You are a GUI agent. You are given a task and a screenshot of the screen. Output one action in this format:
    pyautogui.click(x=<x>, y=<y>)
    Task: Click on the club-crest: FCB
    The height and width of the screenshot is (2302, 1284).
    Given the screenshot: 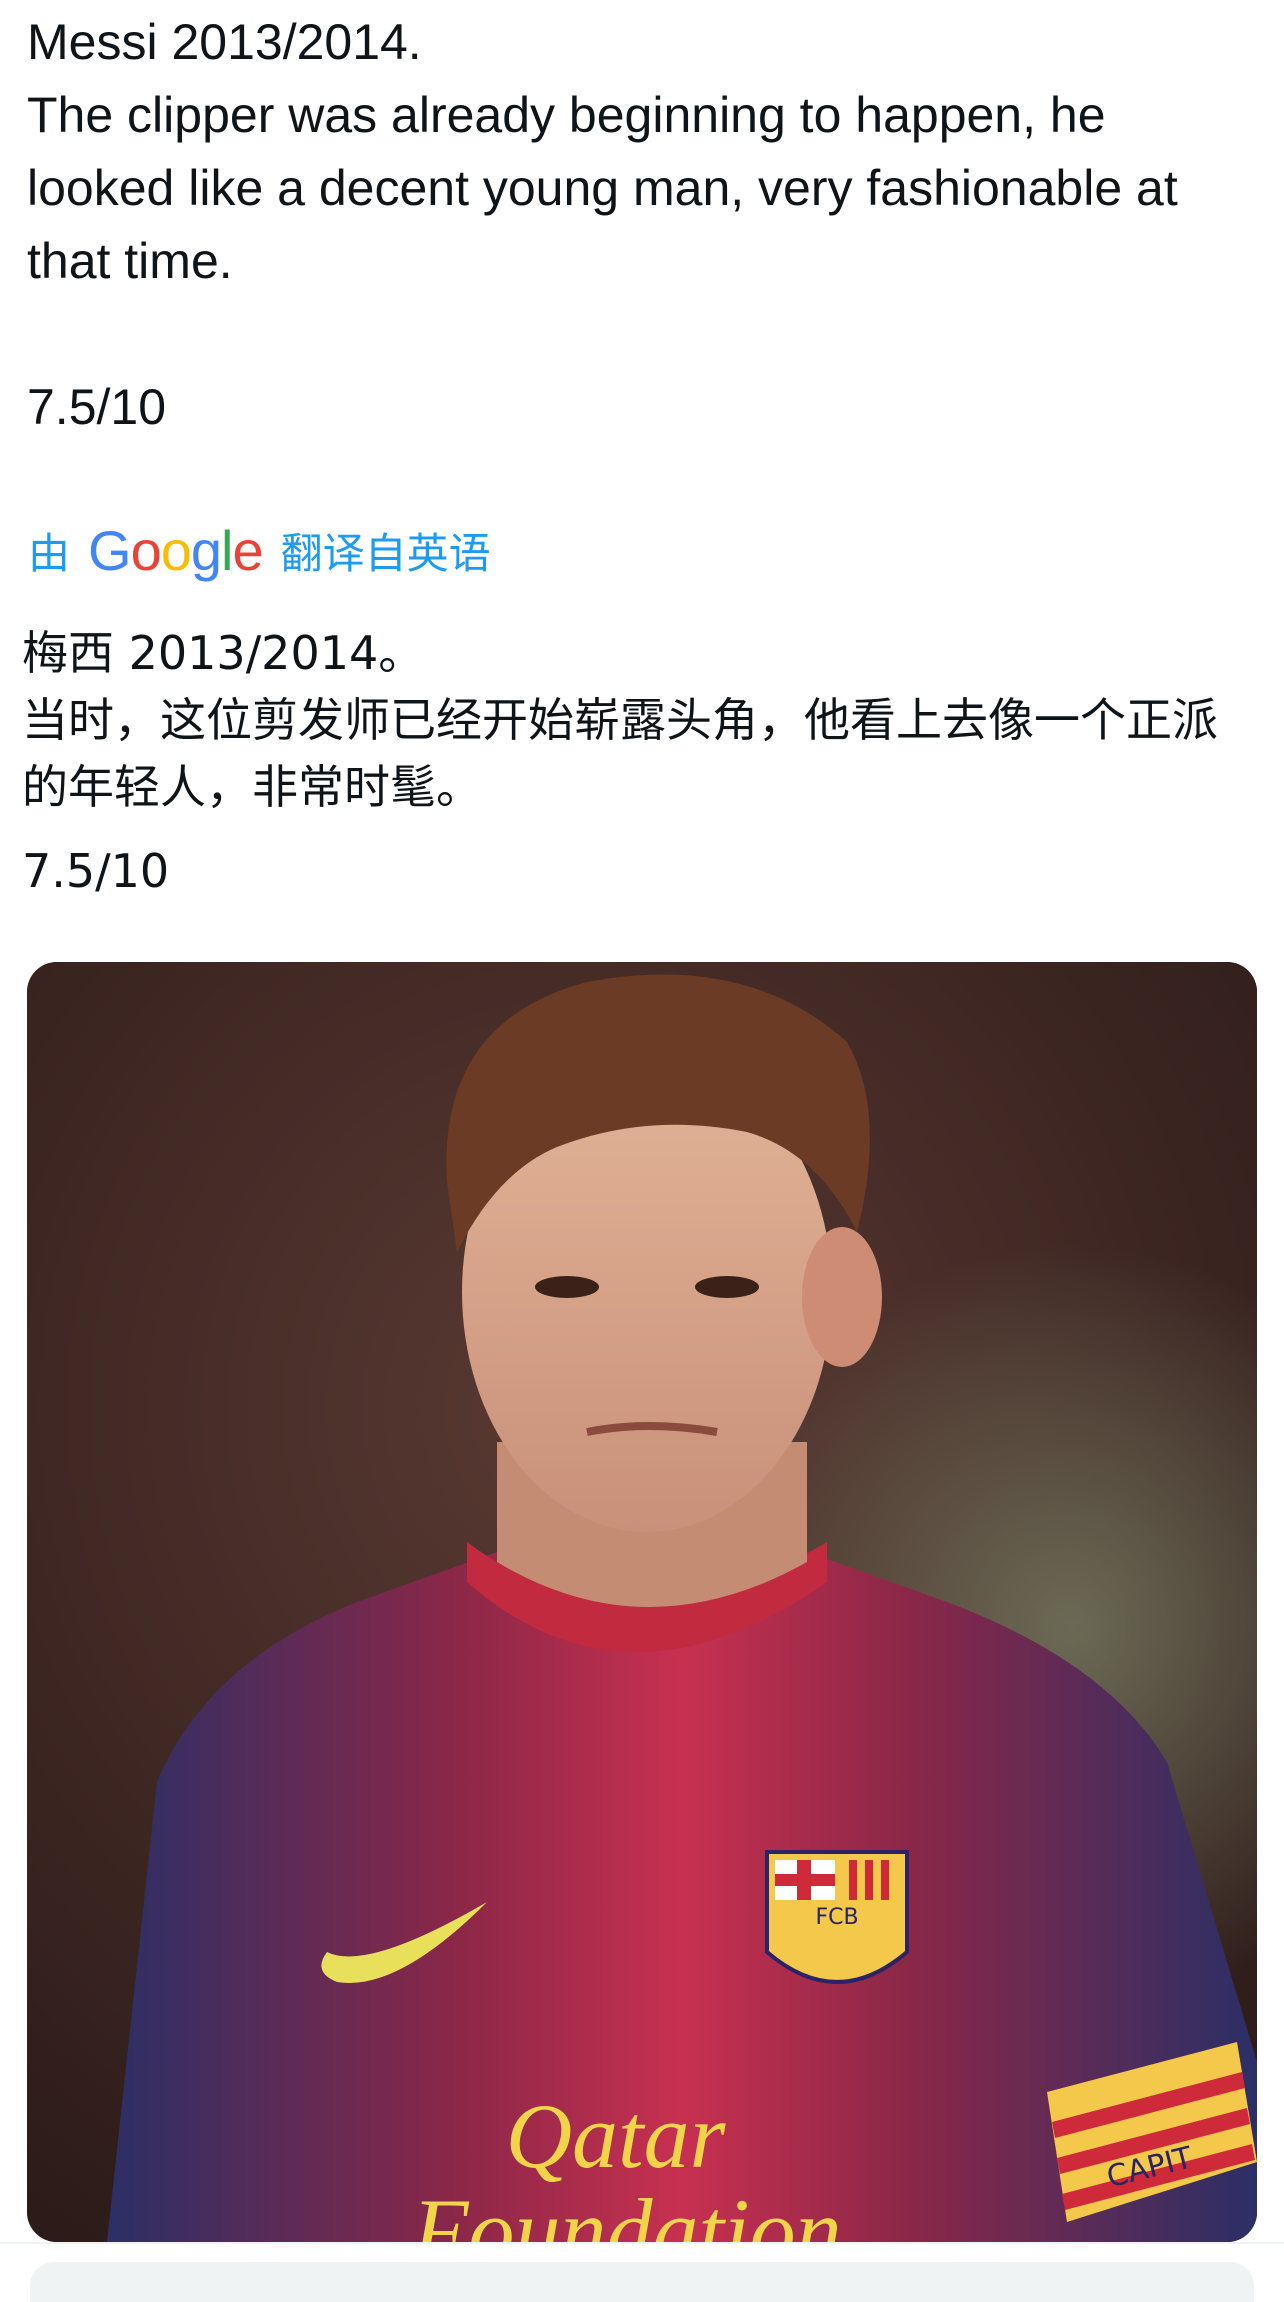 What is the action you would take?
    pyautogui.click(x=837, y=1917)
    